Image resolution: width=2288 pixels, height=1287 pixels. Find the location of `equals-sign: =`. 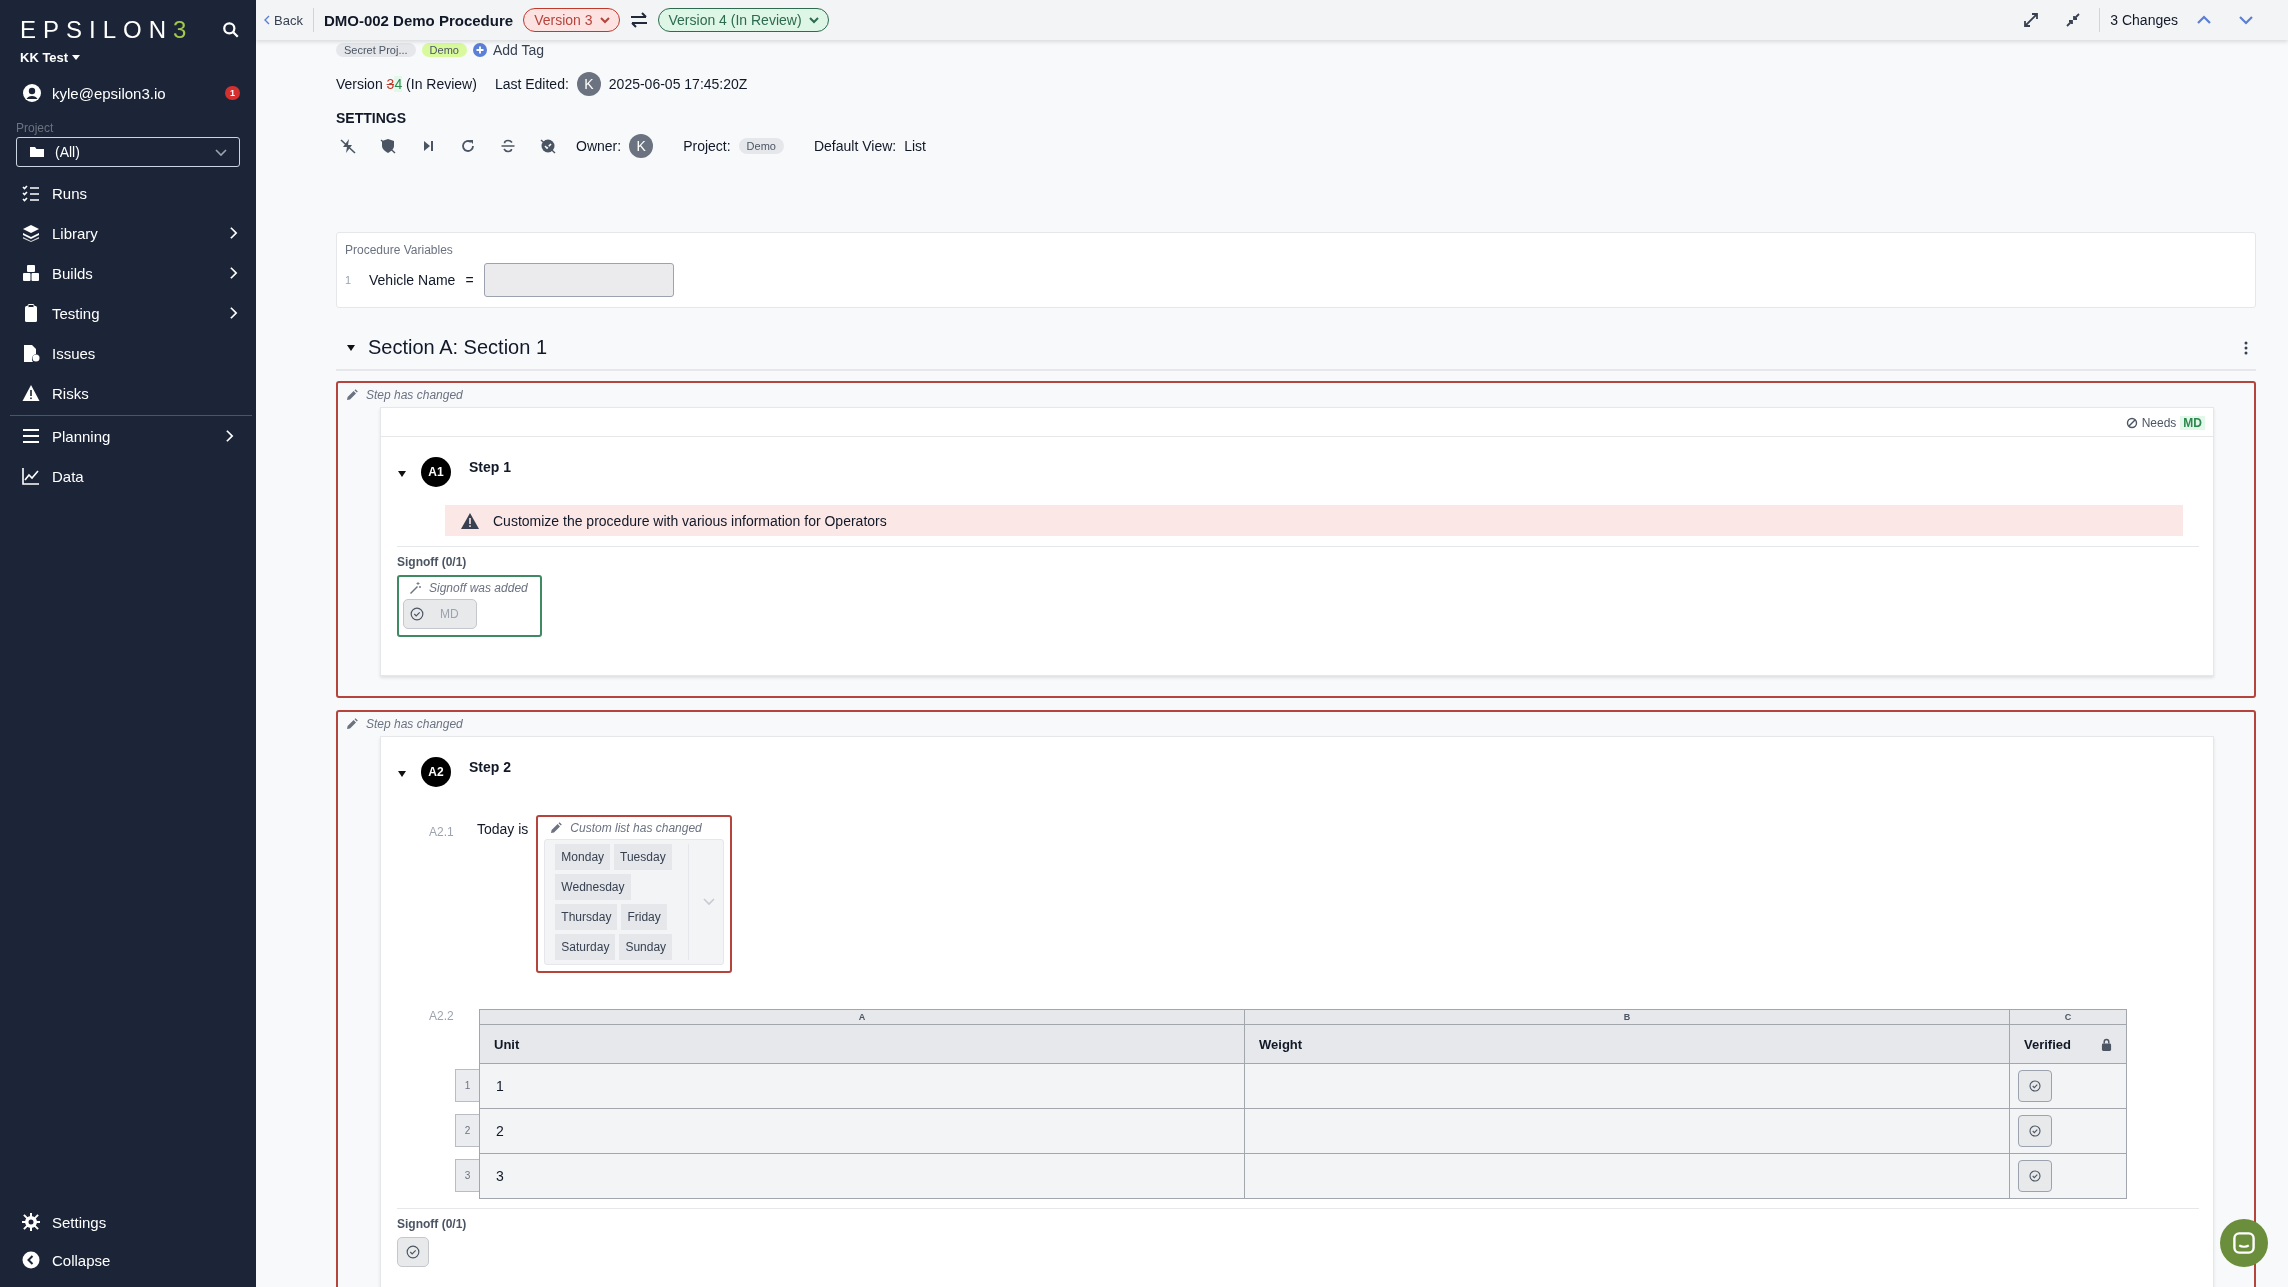

equals-sign: = is located at coordinates (469, 280).